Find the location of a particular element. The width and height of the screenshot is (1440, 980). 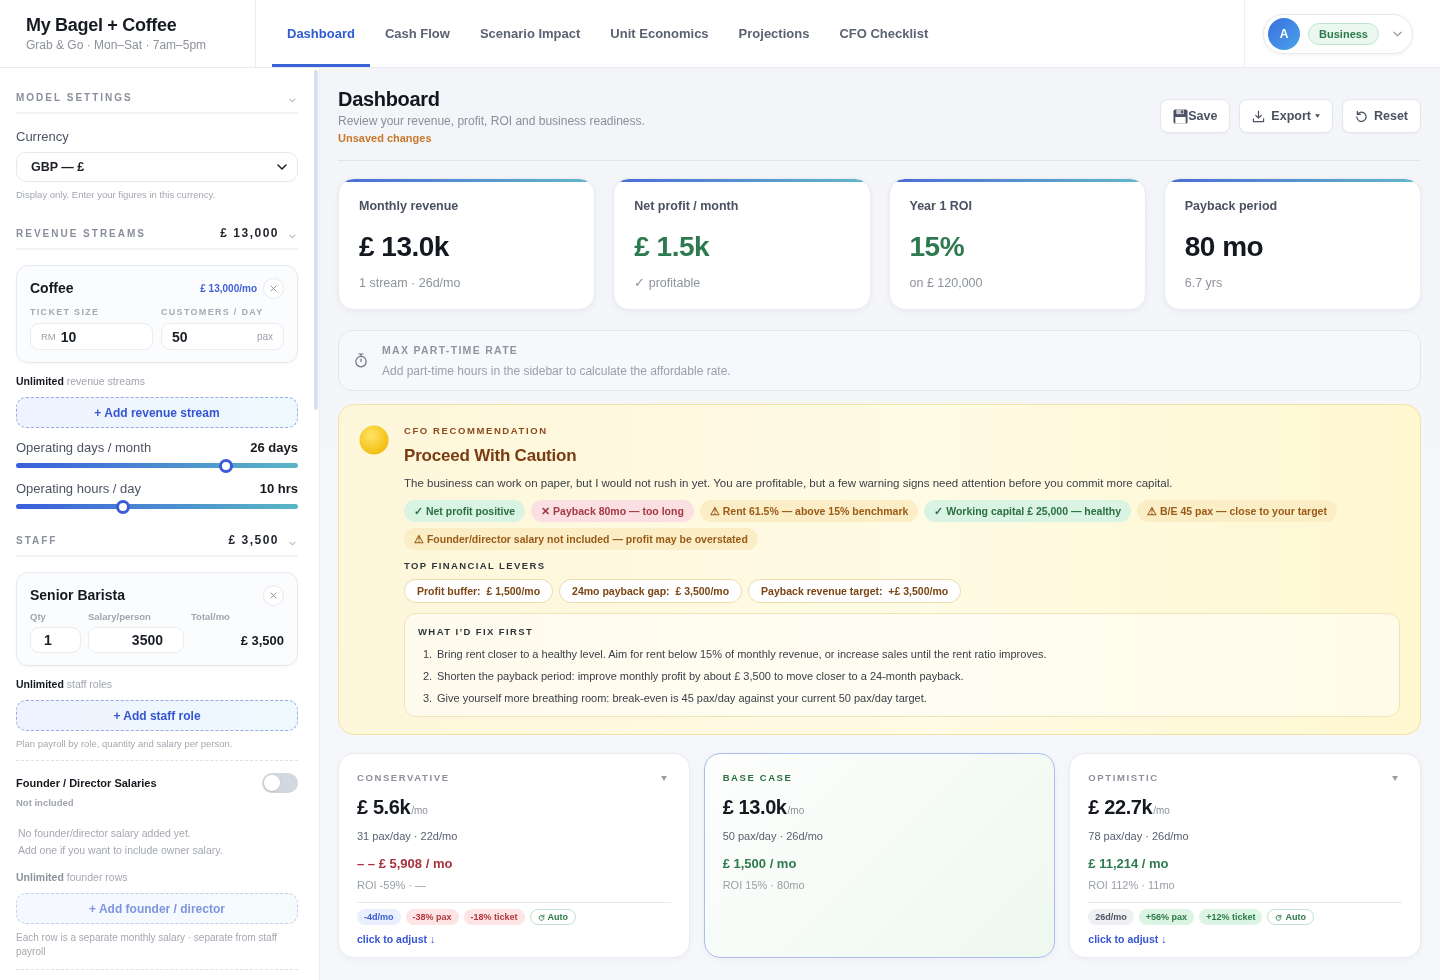

kpi-value: 80 mo is located at coordinates (1224, 247).